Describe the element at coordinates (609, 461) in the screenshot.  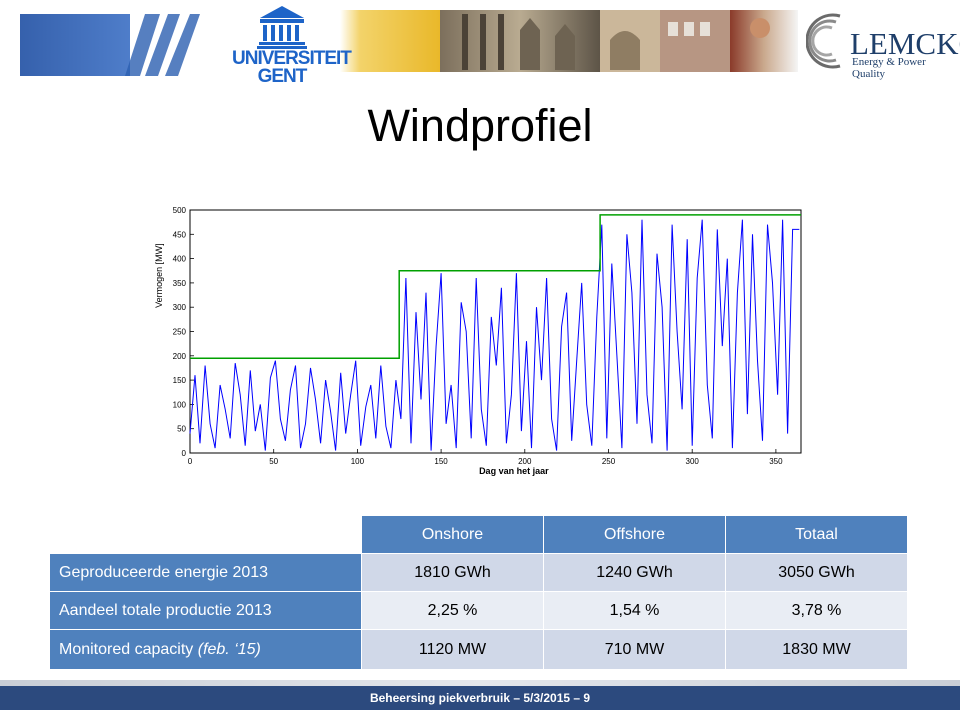
I see `x-tick-label: 250` at that location.